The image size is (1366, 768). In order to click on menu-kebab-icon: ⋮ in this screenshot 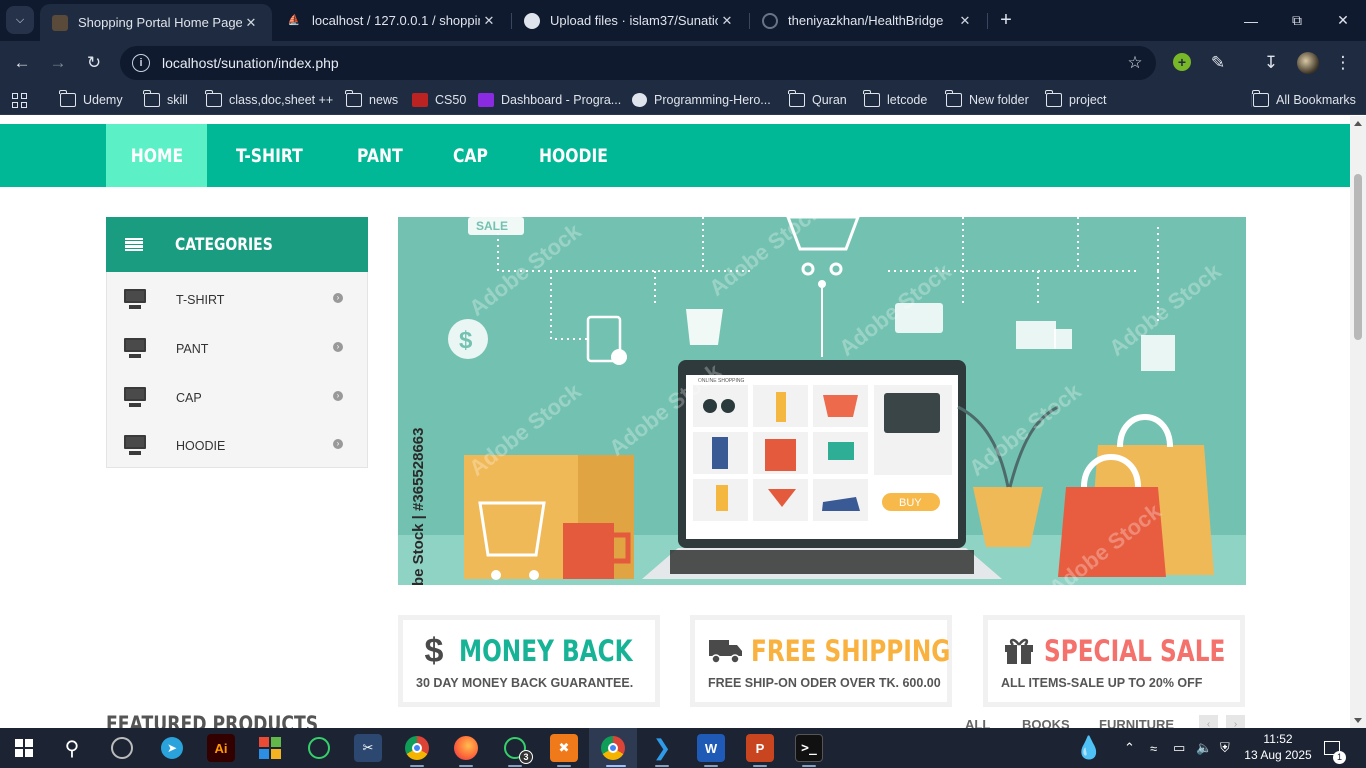, I will do `click(1343, 63)`.